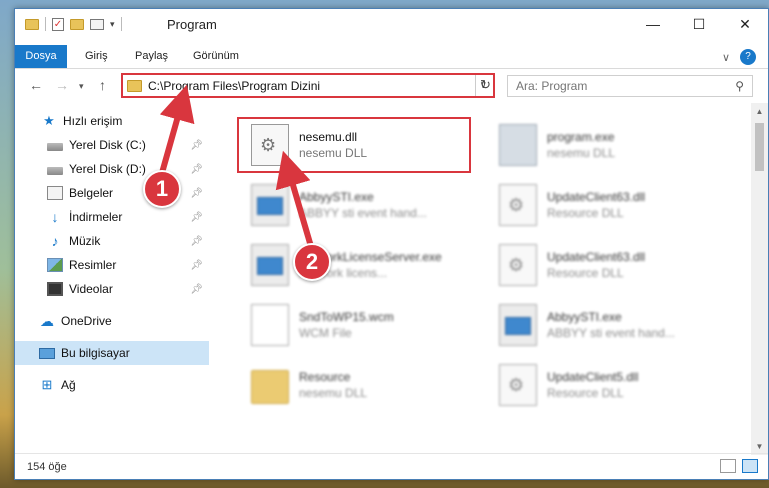 This screenshot has width=769, height=488. Describe the element at coordinates (518, 145) in the screenshot. I see `program-icon` at that location.